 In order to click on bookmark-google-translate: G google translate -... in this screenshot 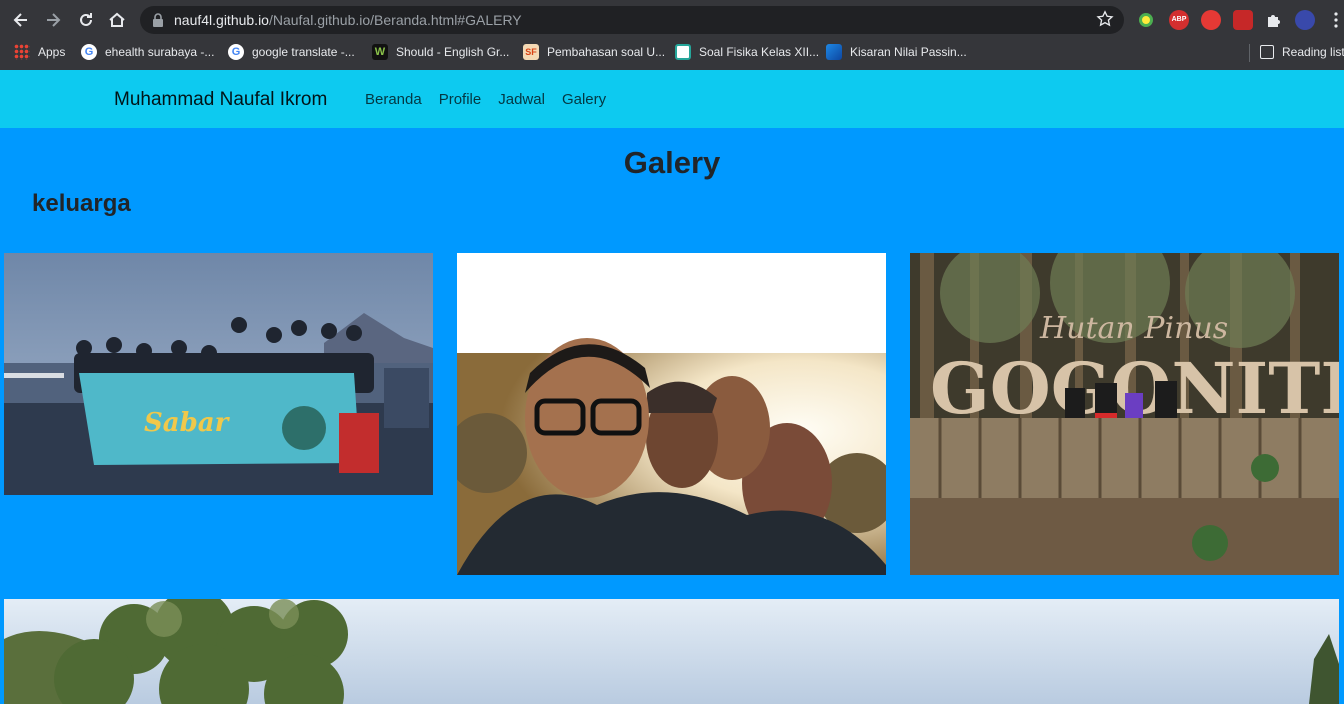, I will do `click(291, 52)`.